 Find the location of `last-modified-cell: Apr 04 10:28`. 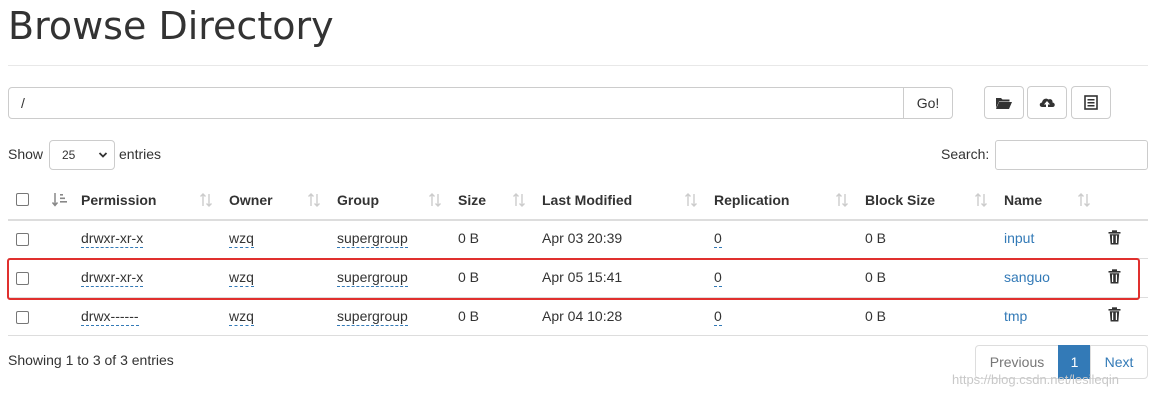

last-modified-cell: Apr 04 10:28 is located at coordinates (582, 316).